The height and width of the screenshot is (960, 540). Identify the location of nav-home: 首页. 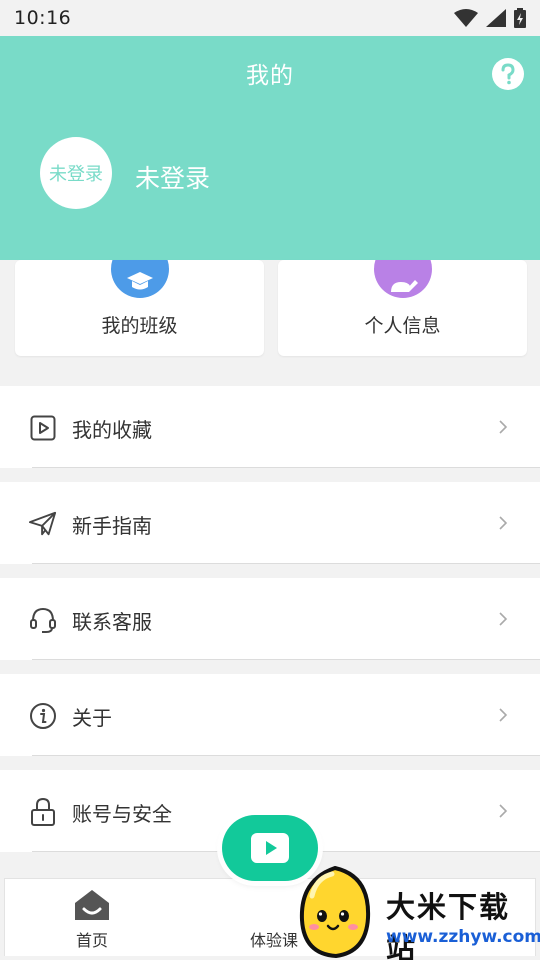
(92, 918).